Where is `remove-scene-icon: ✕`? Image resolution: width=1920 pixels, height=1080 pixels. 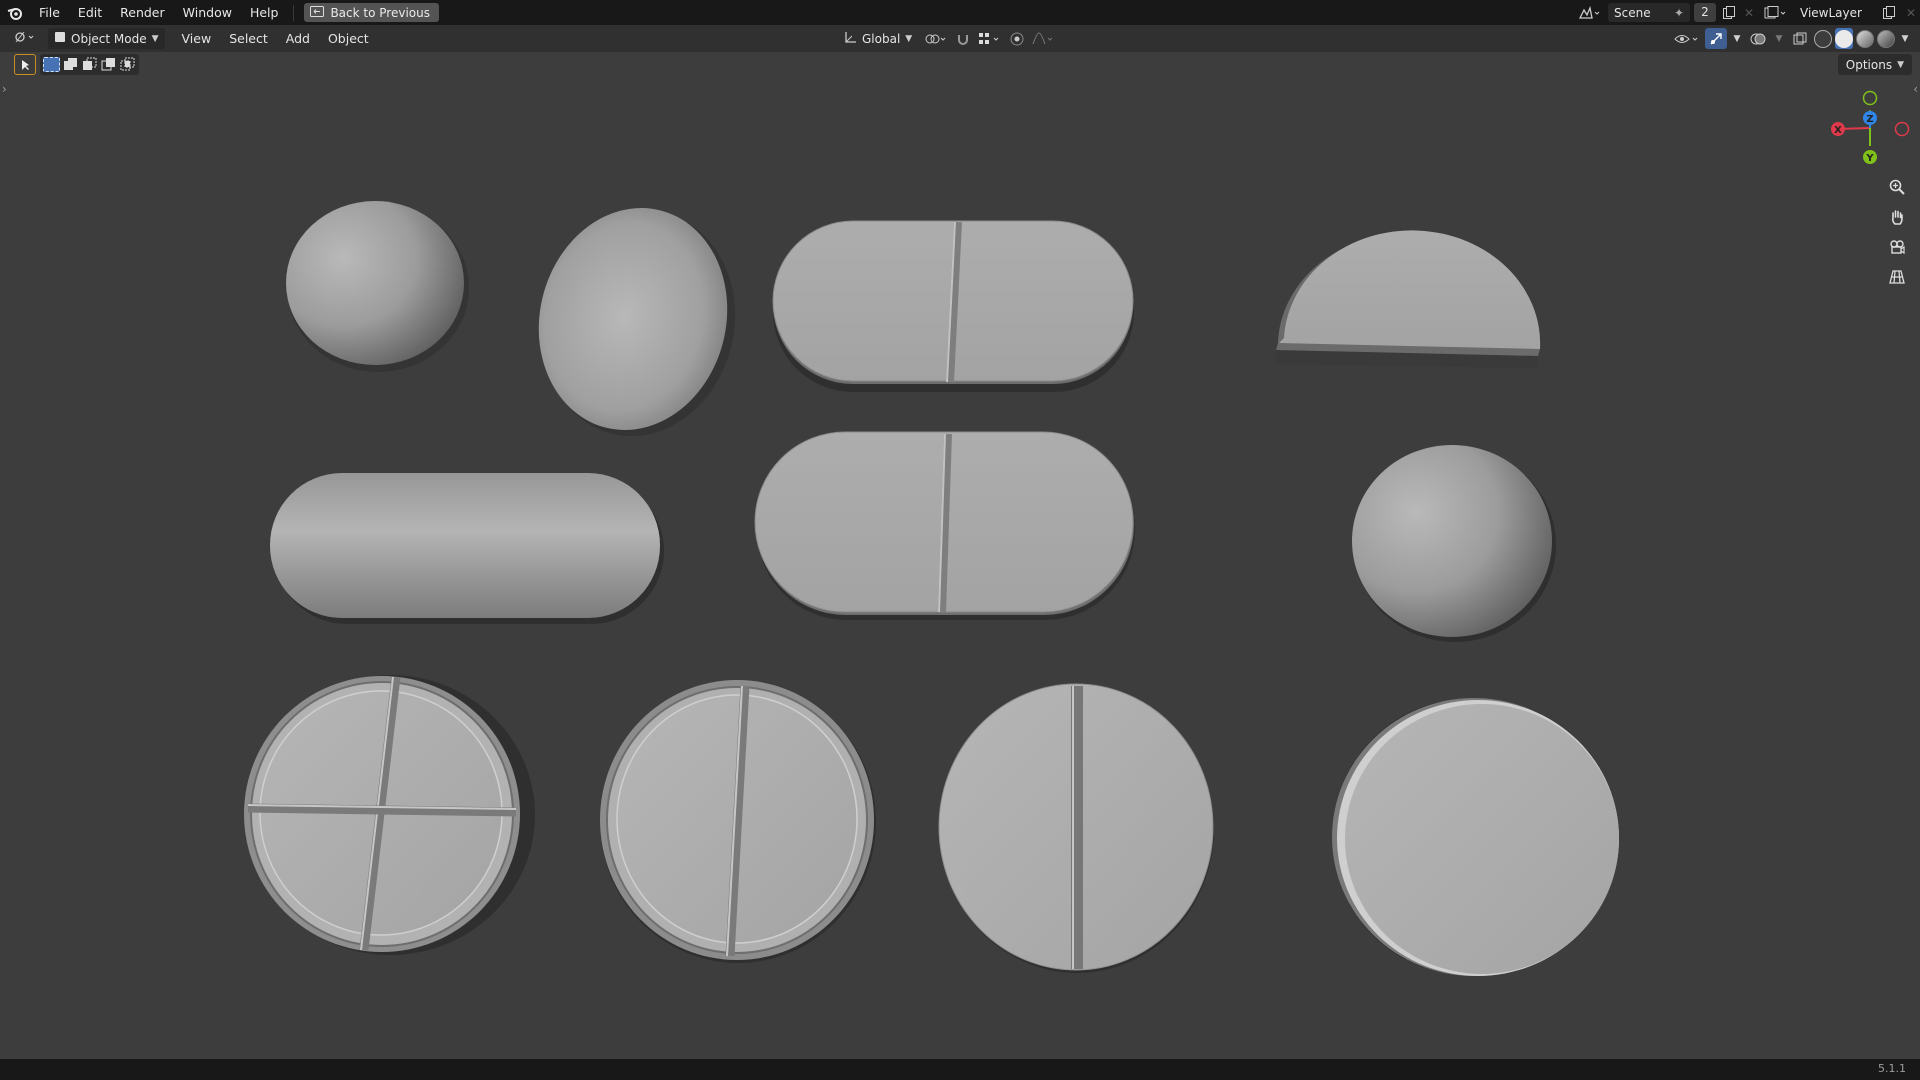 remove-scene-icon: ✕ is located at coordinates (1749, 12).